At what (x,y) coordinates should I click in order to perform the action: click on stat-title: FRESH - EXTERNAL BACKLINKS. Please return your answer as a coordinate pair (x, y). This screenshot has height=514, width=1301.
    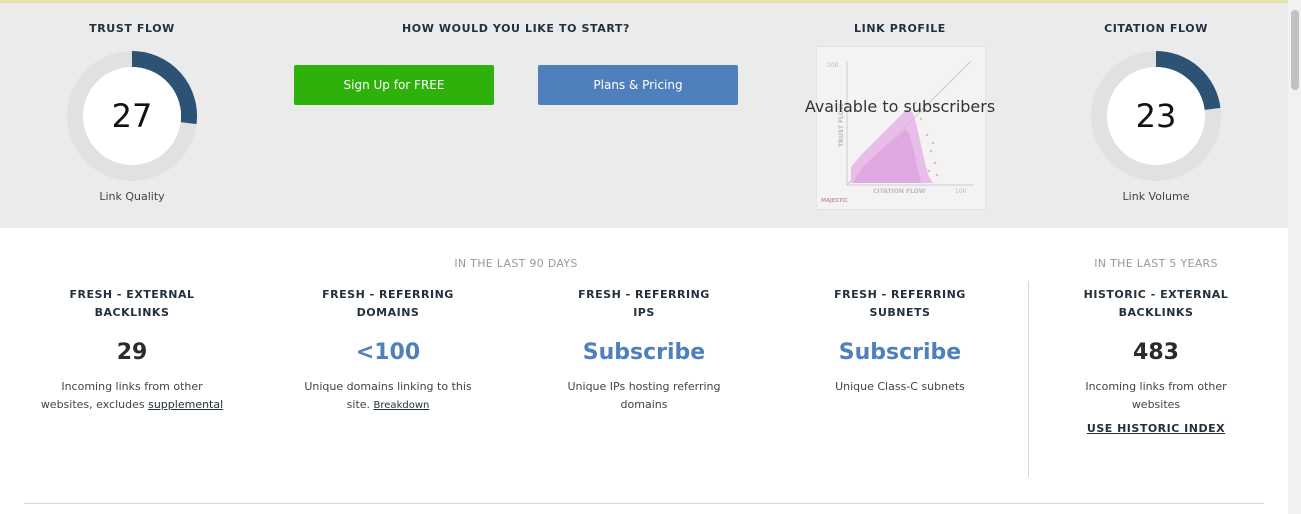
    Looking at the image, I should click on (132, 303).